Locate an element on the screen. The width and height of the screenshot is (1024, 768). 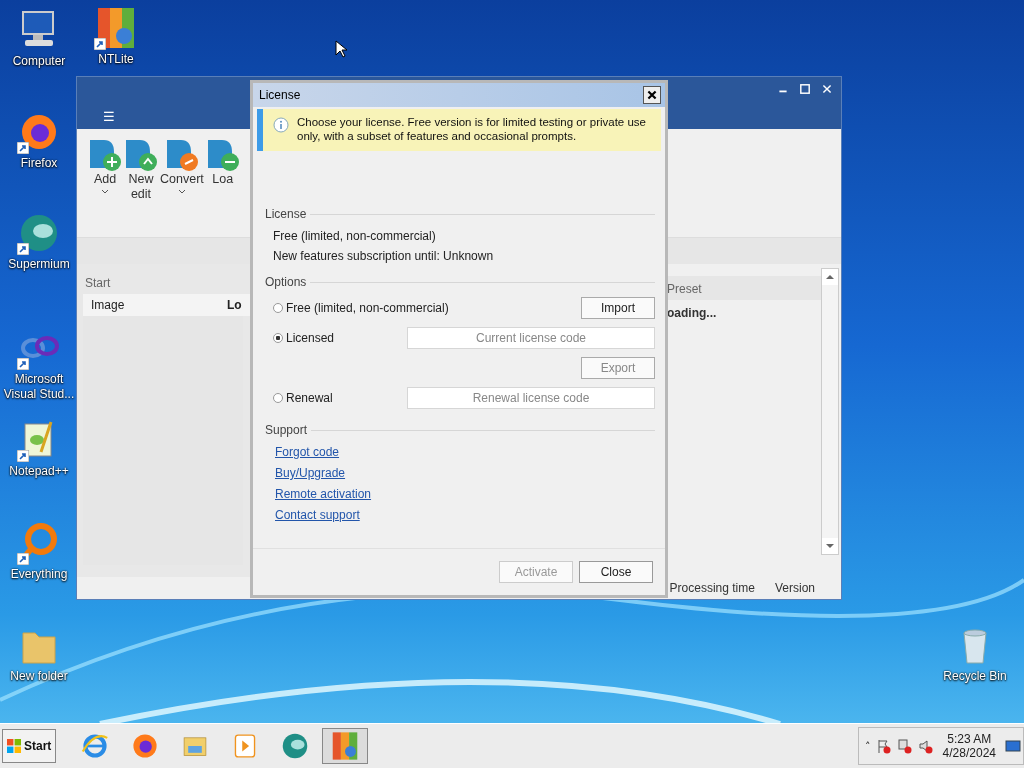
dialog-title: License is located at coordinates (280, 95).